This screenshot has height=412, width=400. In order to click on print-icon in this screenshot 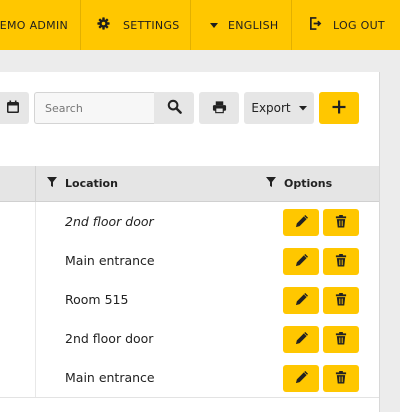, I will do `click(219, 108)`.